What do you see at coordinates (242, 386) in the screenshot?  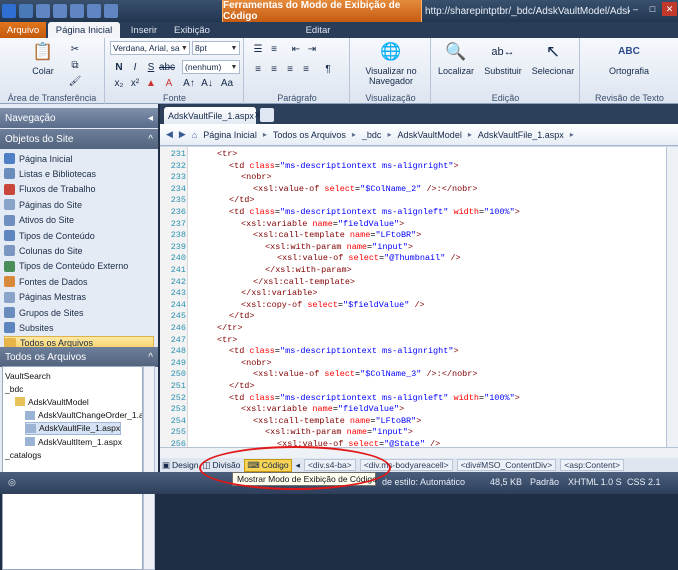 I see `code-line: </td>` at bounding box center [242, 386].